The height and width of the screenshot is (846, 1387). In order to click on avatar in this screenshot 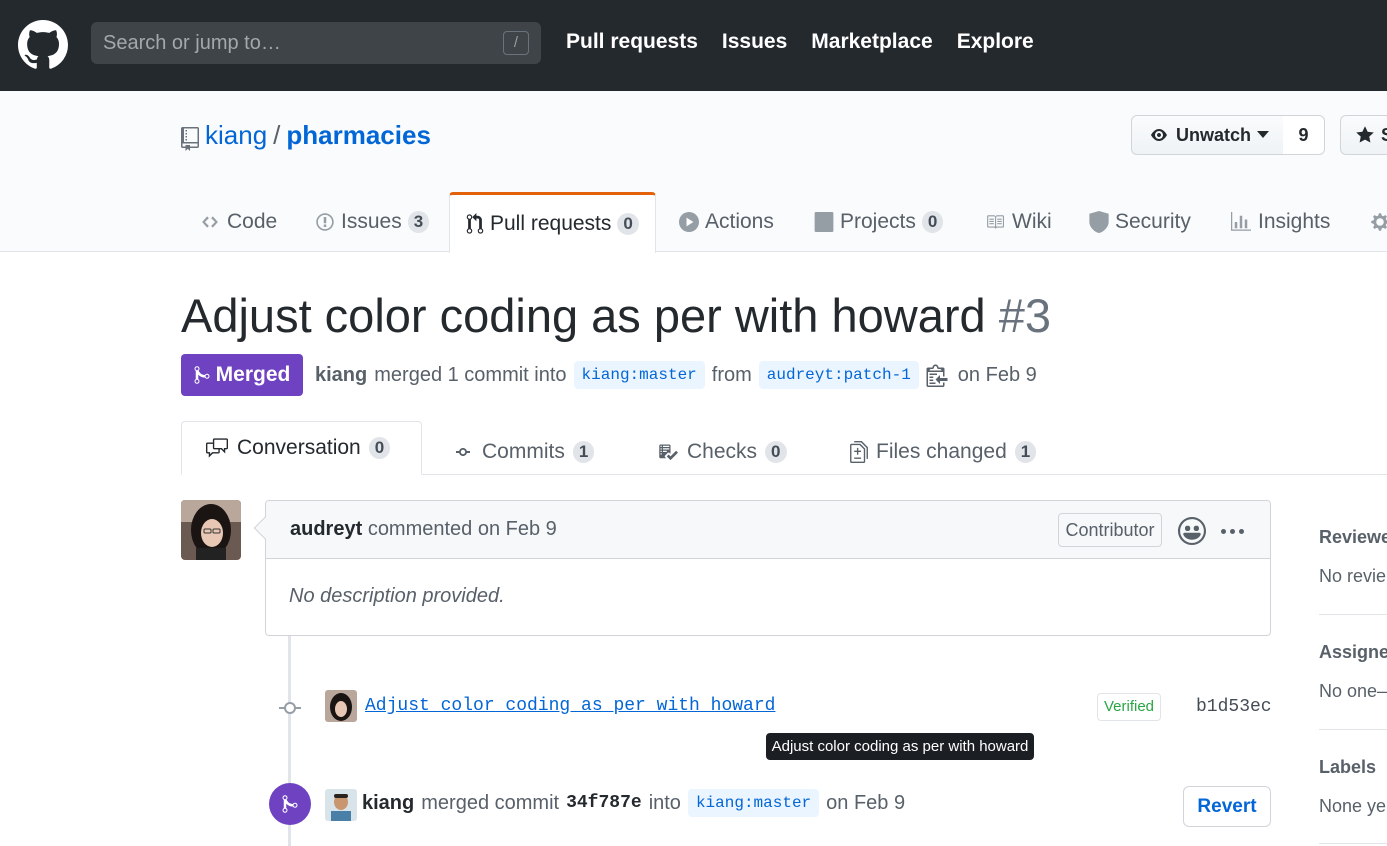, I will do `click(211, 530)`.